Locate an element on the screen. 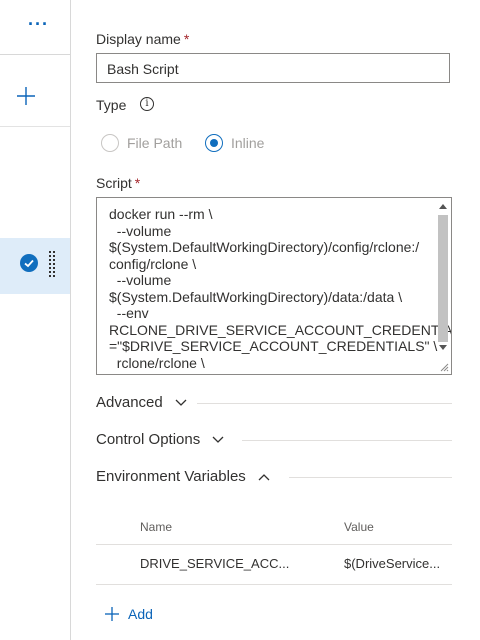  info-icon: i is located at coordinates (147, 104).